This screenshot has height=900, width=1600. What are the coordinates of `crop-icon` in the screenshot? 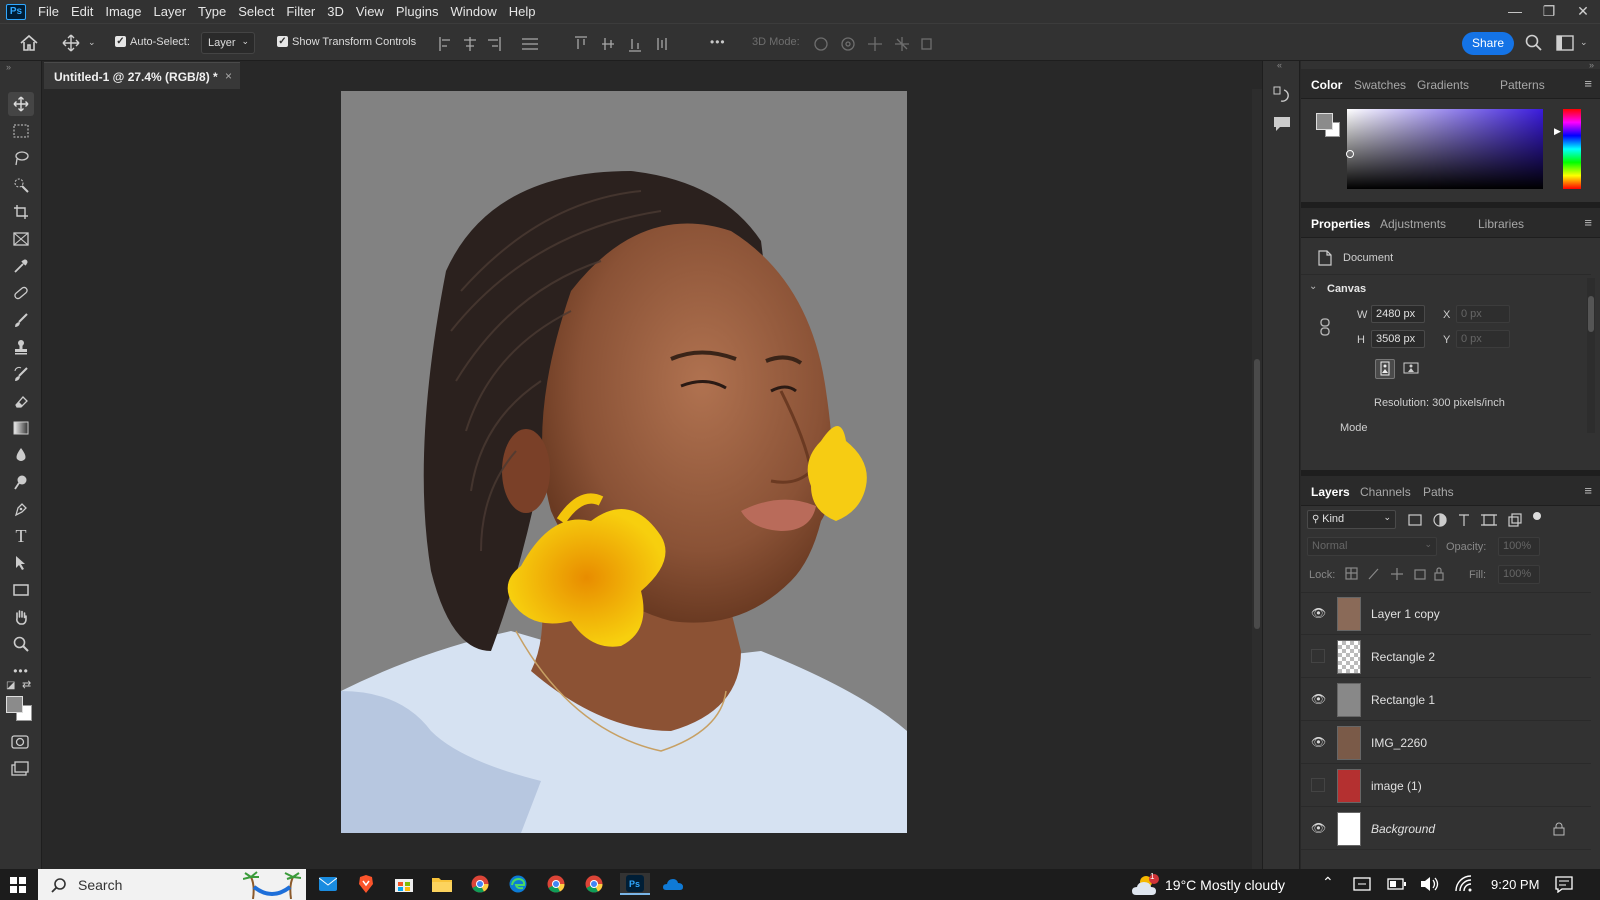 It's located at (21, 212).